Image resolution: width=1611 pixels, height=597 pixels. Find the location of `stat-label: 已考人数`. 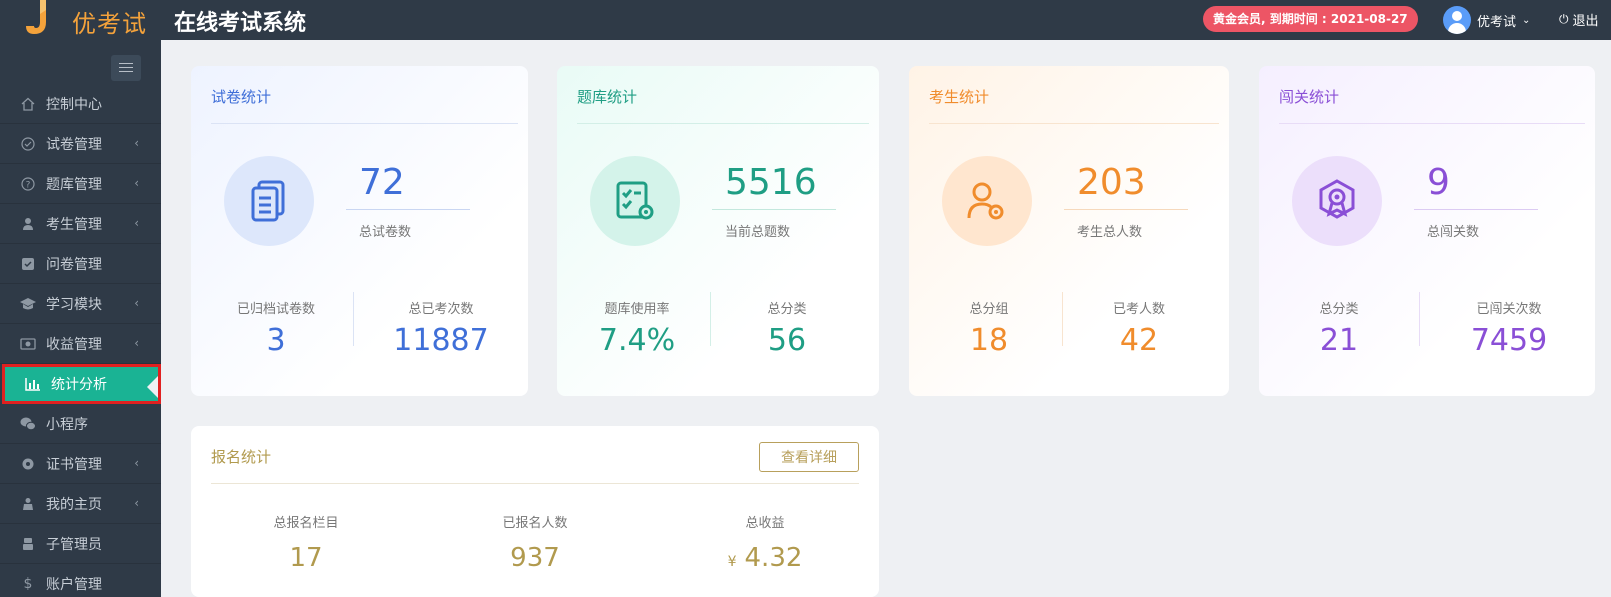

stat-label: 已考人数 is located at coordinates (1138, 309).